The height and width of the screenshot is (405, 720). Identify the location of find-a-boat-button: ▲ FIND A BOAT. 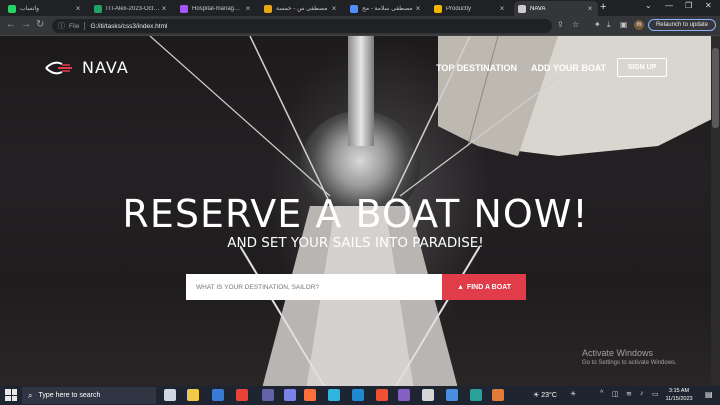
(484, 287).